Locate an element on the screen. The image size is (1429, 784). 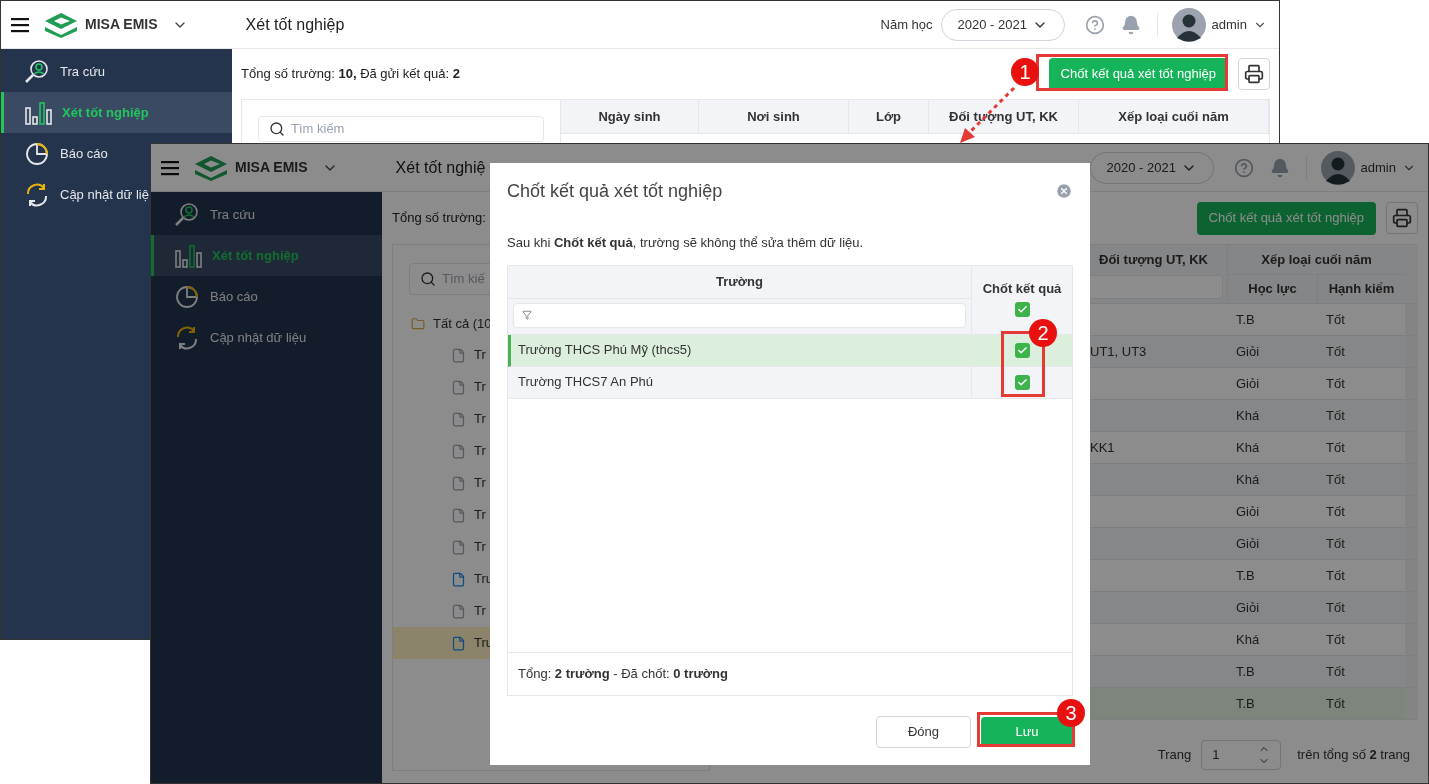
column-header: Lớp is located at coordinates (889, 116).